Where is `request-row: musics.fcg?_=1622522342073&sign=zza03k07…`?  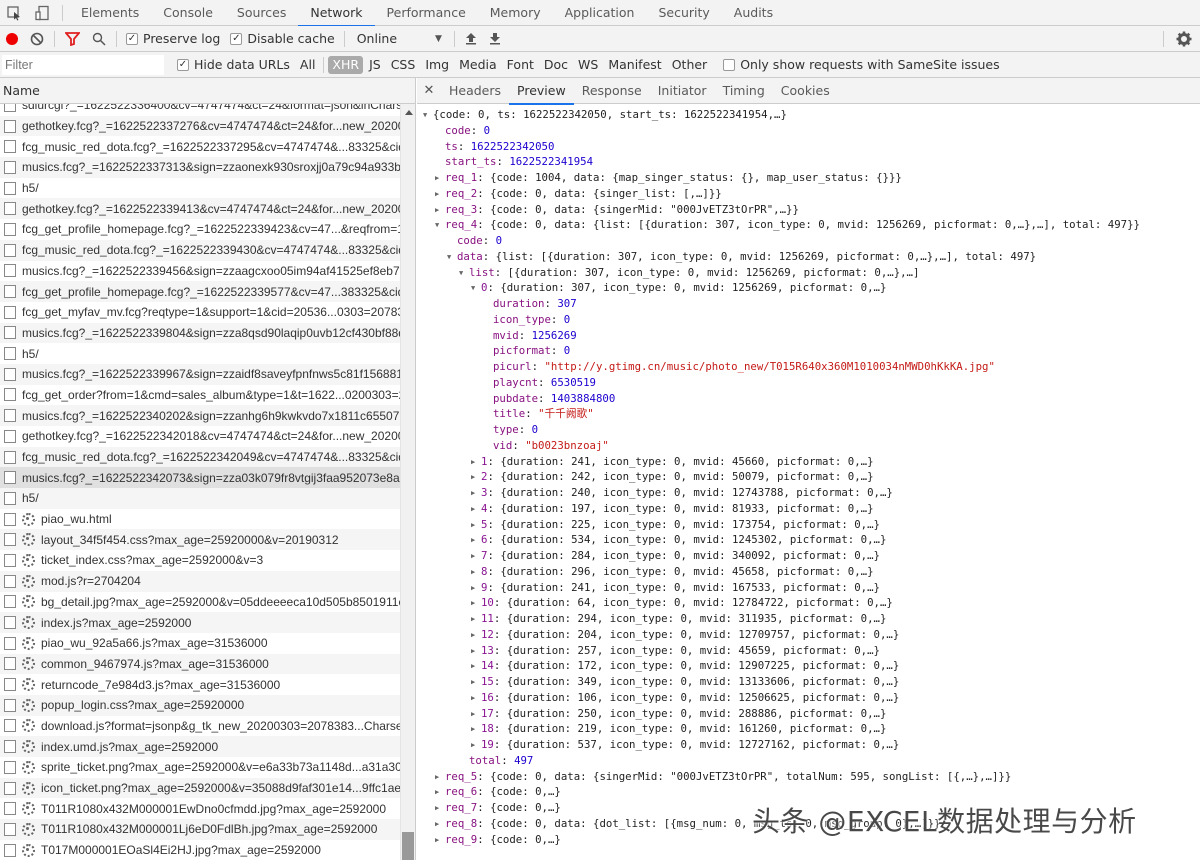 request-row: musics.fcg?_=1622522342073&sign=zza03k07… is located at coordinates (200, 478).